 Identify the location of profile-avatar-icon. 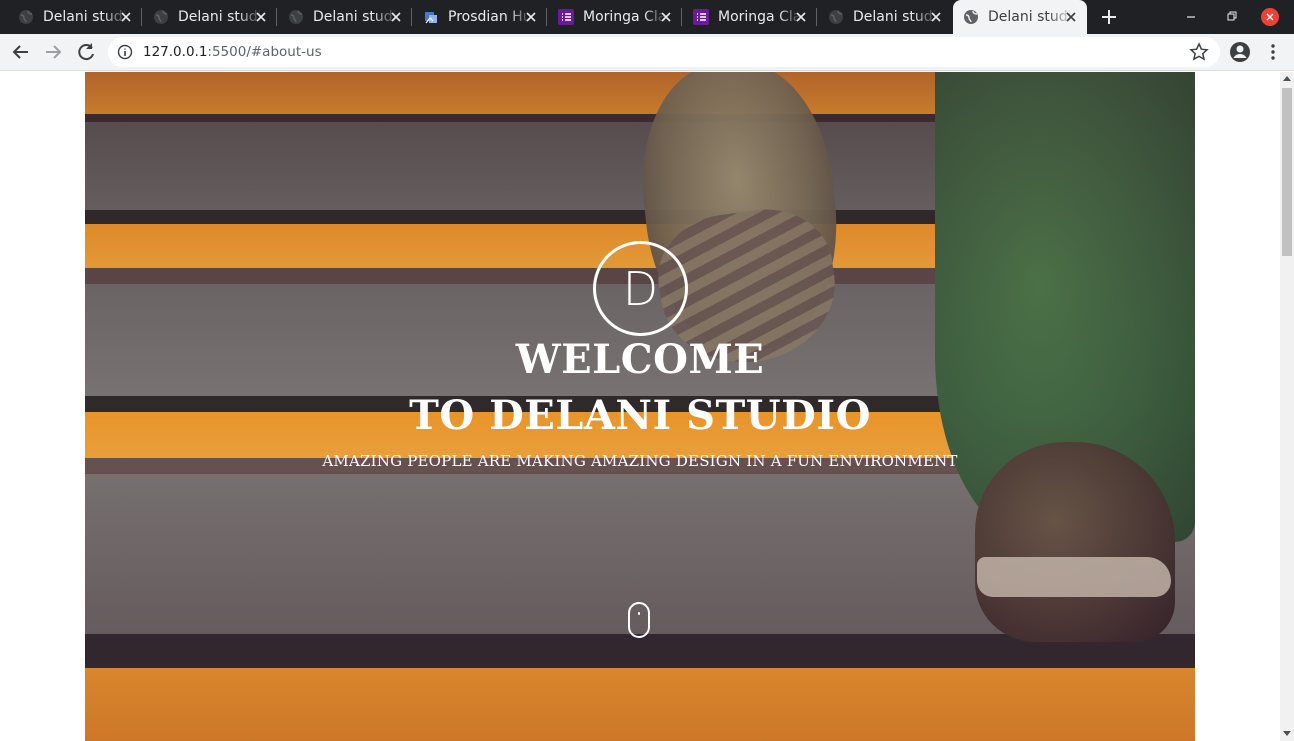
(1240, 52).